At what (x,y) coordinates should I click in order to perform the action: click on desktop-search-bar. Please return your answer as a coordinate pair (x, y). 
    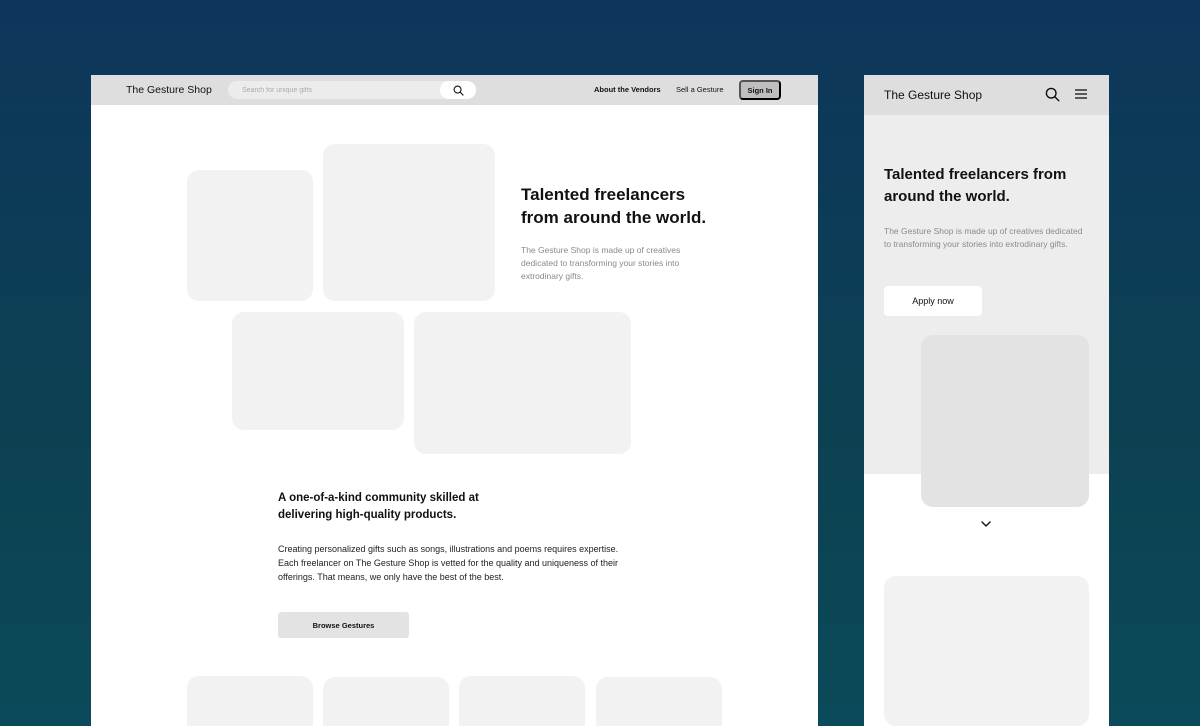
    Looking at the image, I should click on (352, 90).